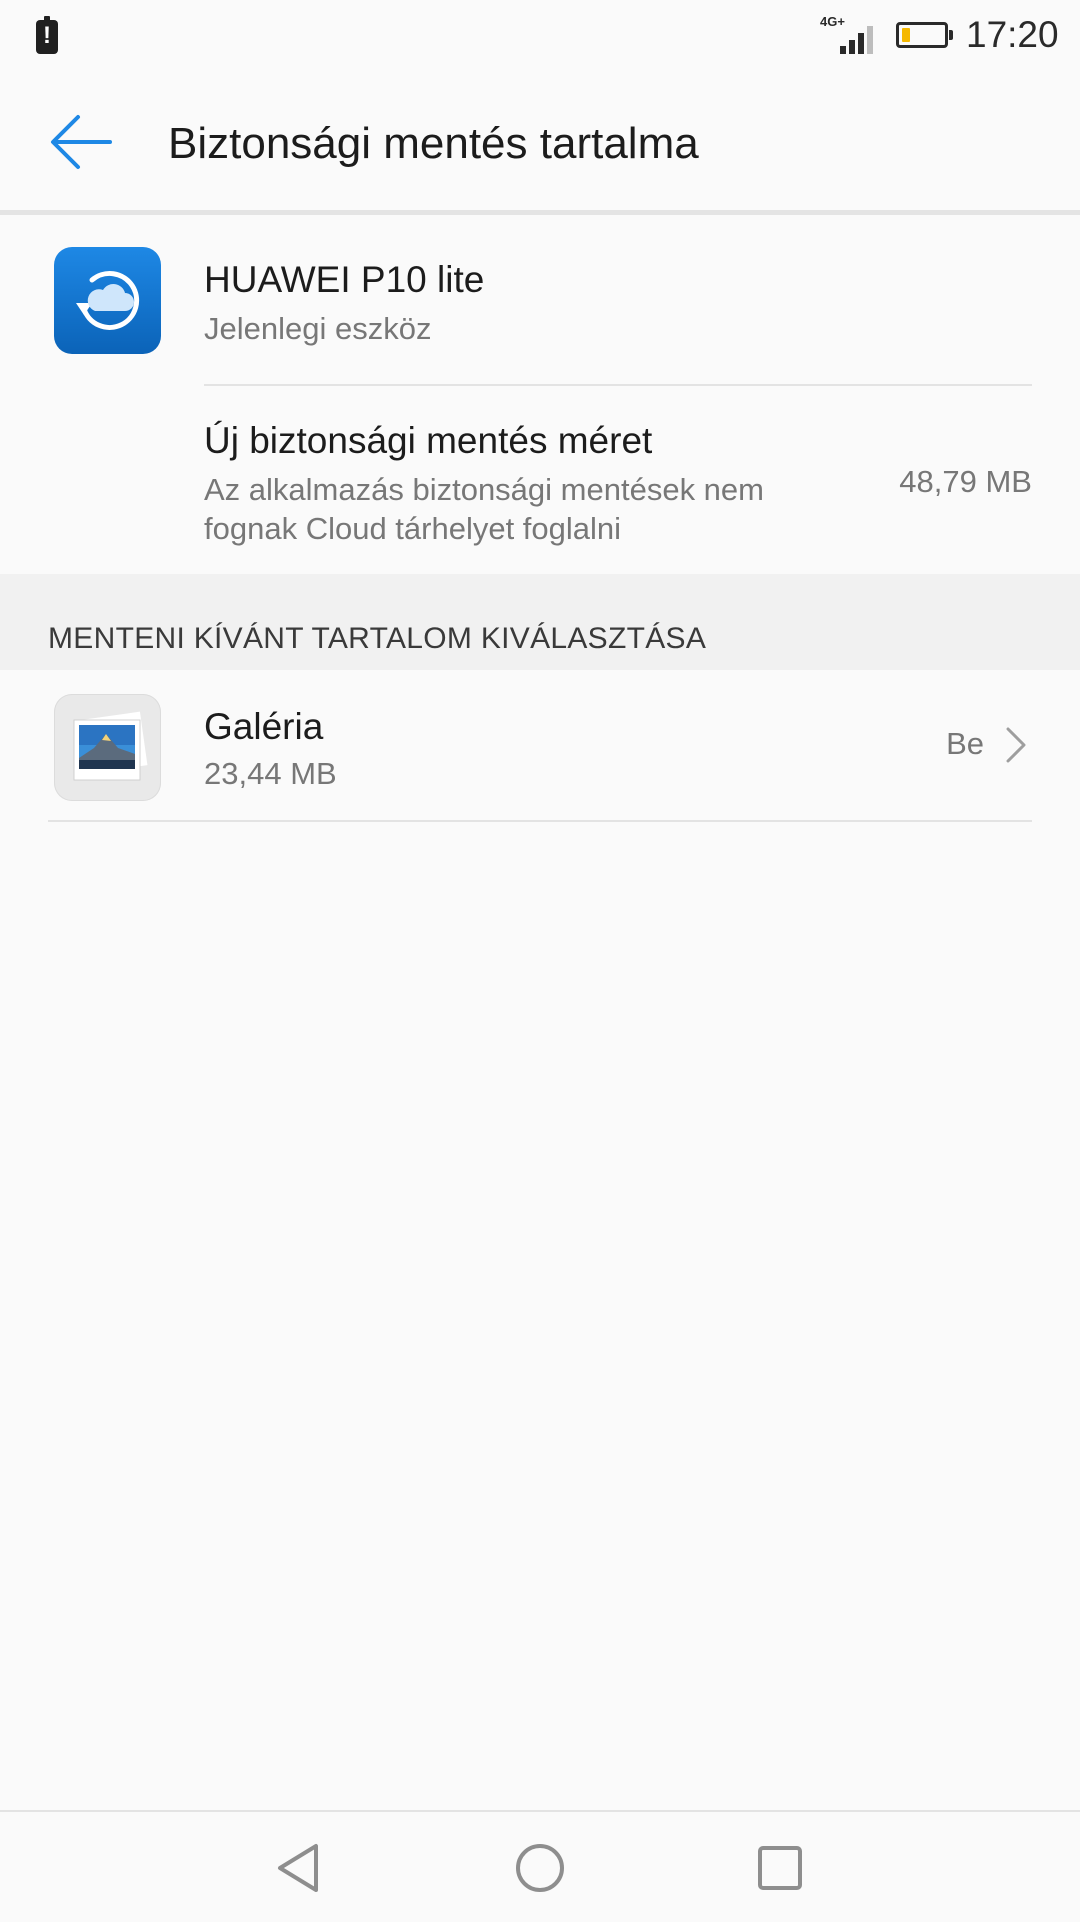 The height and width of the screenshot is (1922, 1080). I want to click on nav-home-icon, so click(540, 1868).